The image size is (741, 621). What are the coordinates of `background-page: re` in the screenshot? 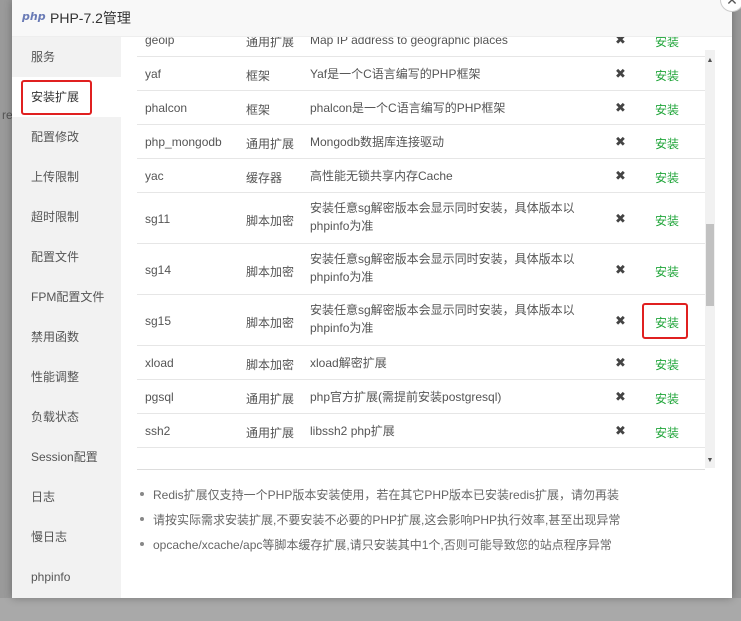 It's located at (6, 310).